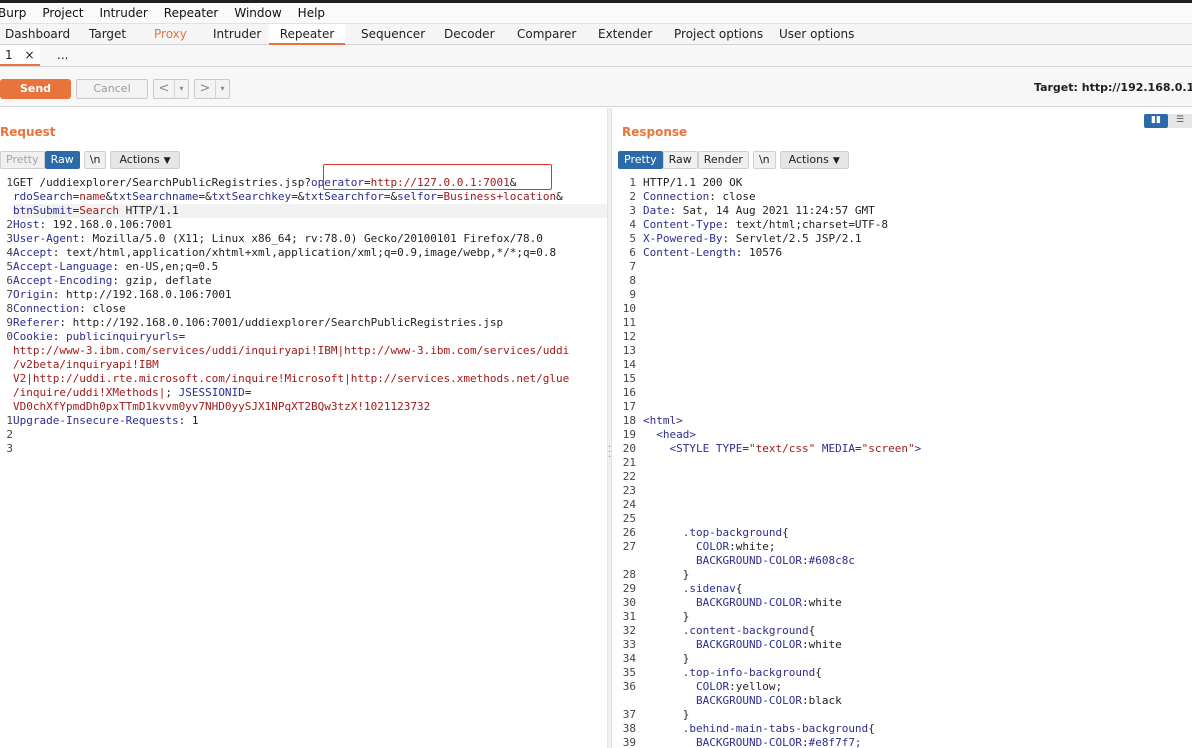  I want to click on code-line: 0 Cookie: publicinquiryurls=, so click(303, 337).